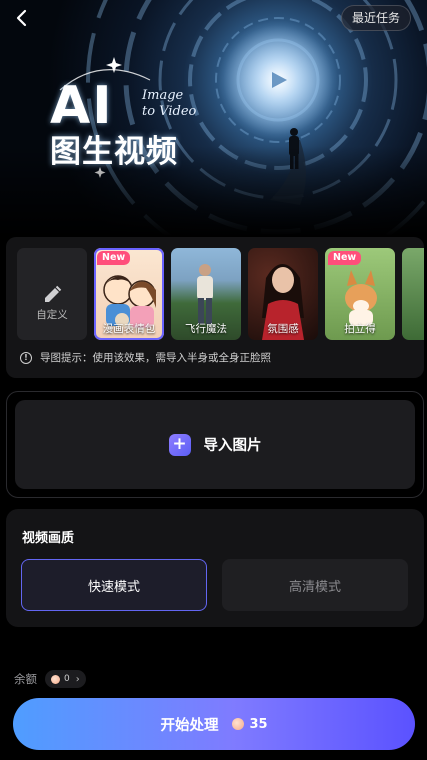 The width and height of the screenshot is (427, 760). What do you see at coordinates (258, 724) in the screenshot?
I see `start-cost: 35` at bounding box center [258, 724].